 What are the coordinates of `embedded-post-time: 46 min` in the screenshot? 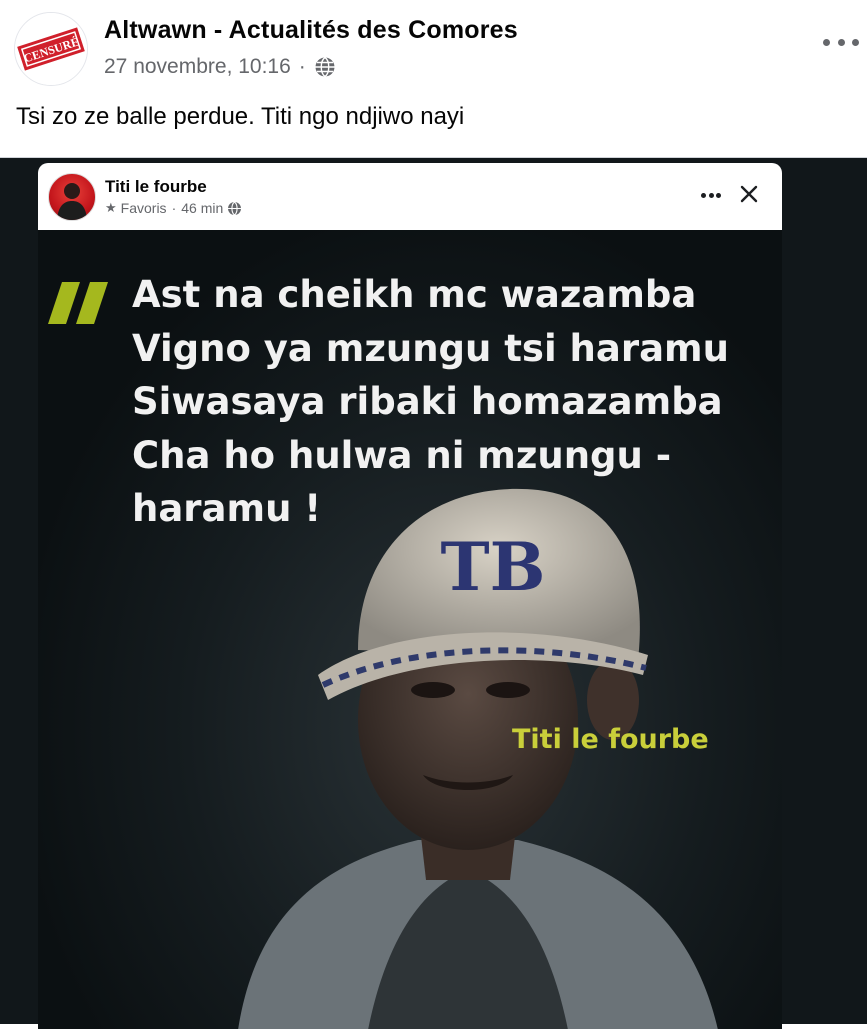 It's located at (202, 208).